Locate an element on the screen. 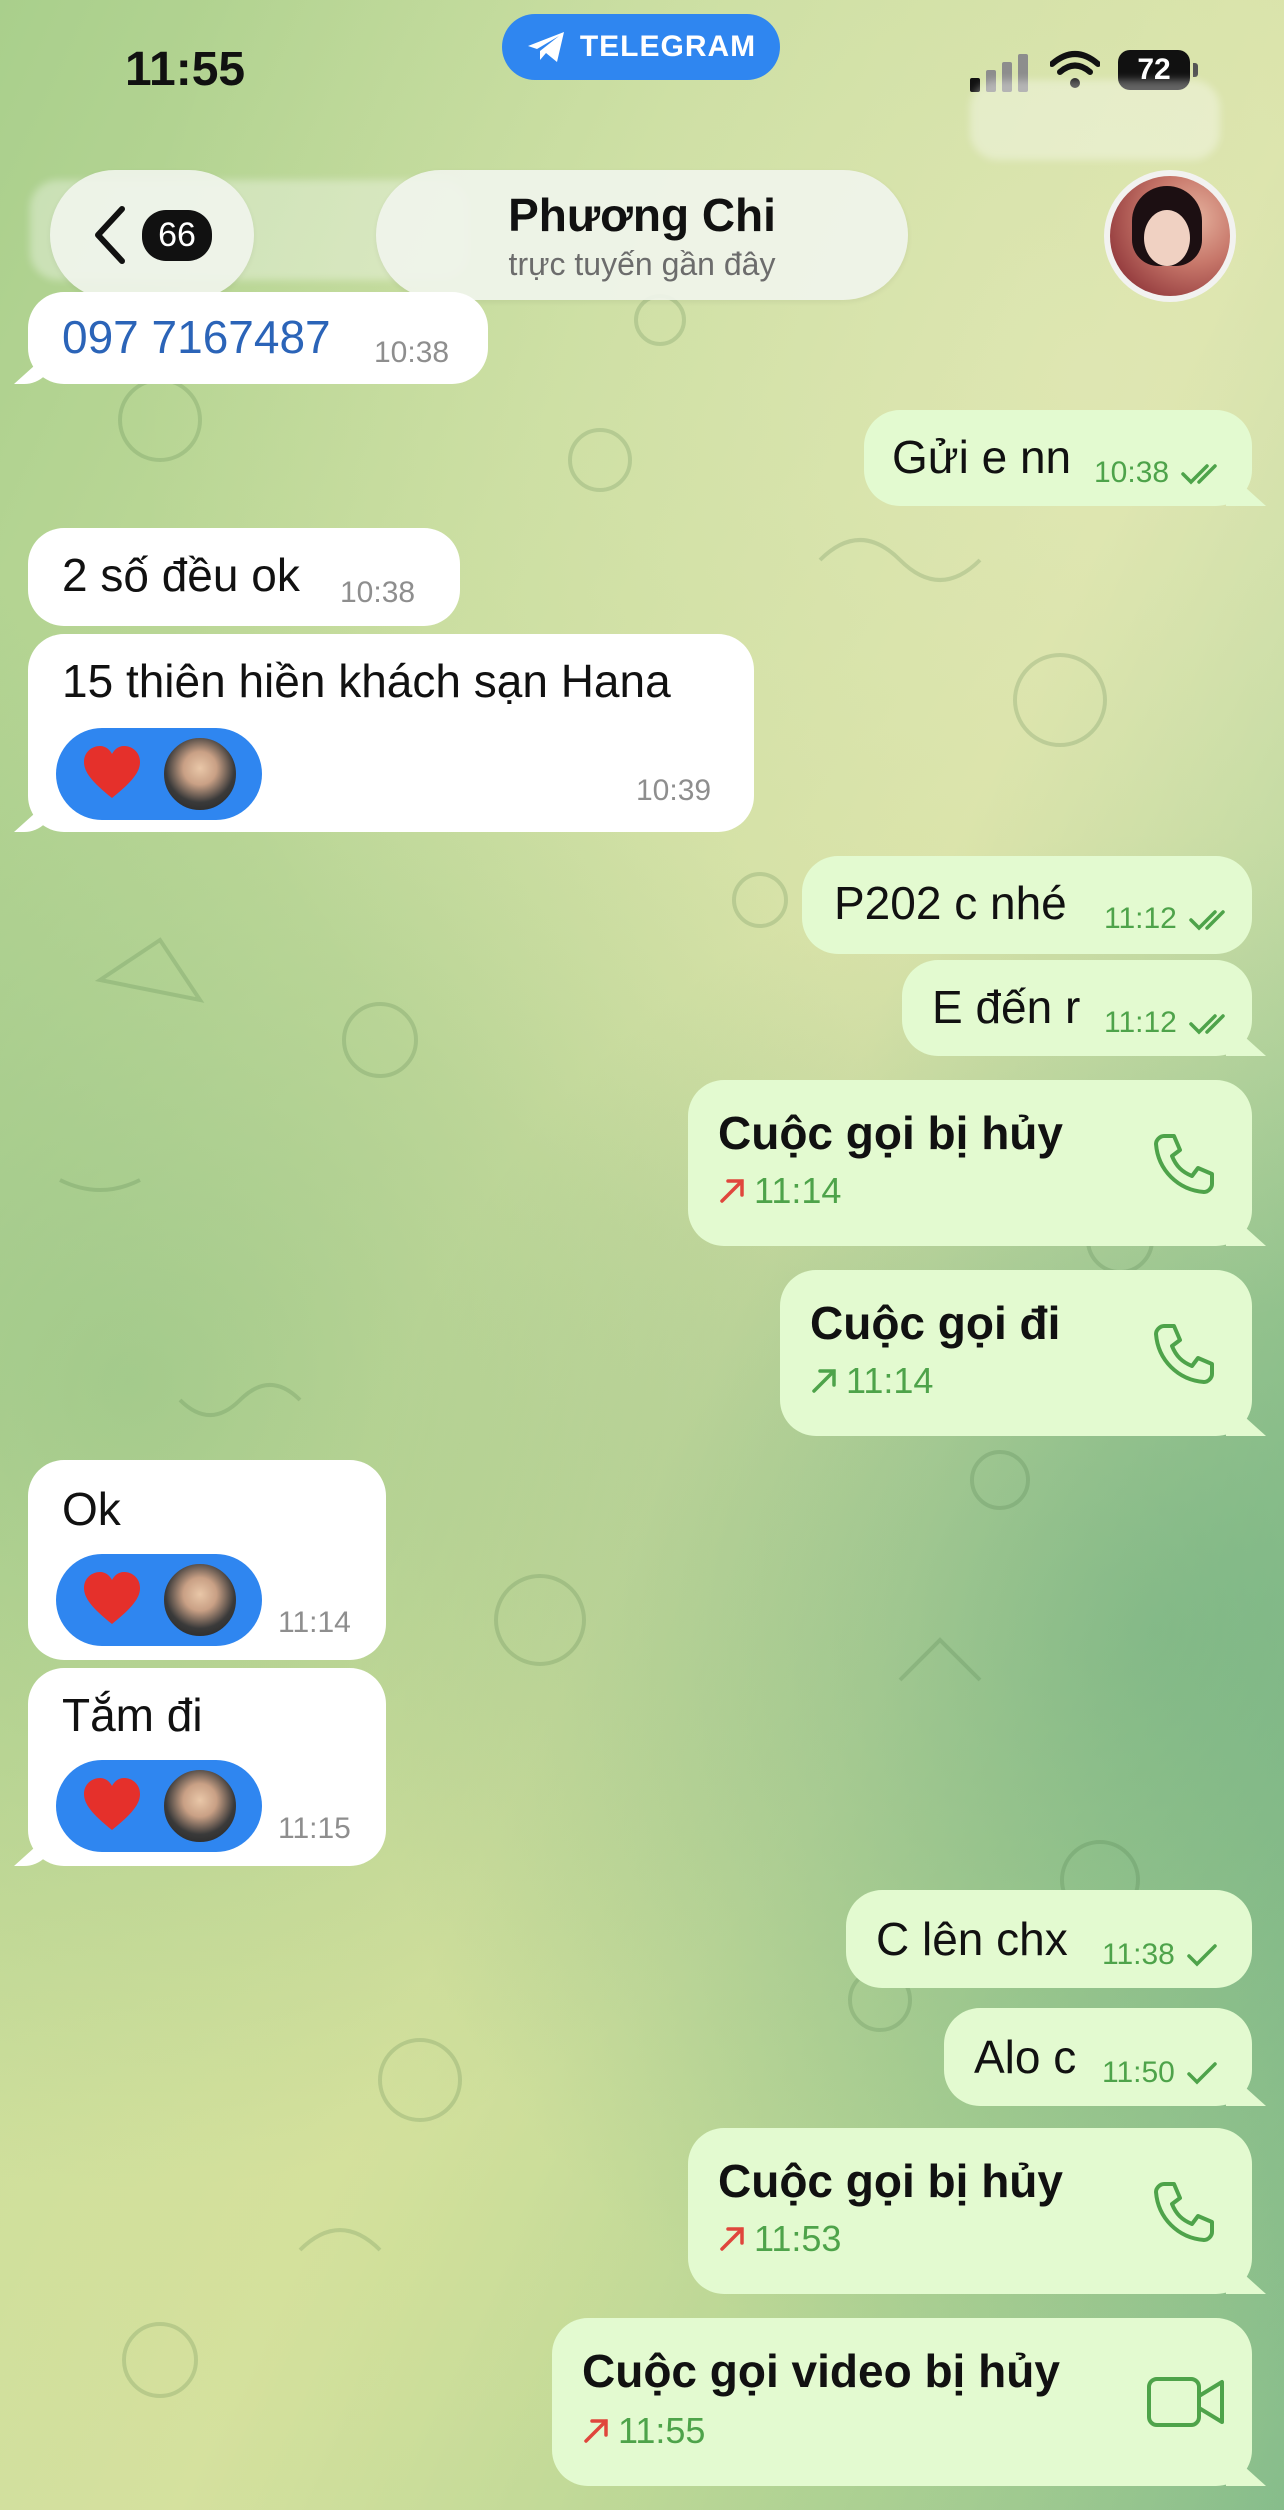 This screenshot has width=1284, height=2510. call-bubble: Cuộc gọi video bị hủy 11:55 is located at coordinates (902, 2402).